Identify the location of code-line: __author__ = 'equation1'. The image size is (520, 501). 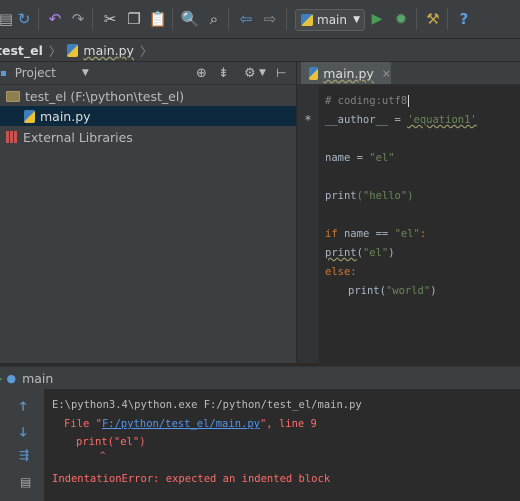
(401, 120).